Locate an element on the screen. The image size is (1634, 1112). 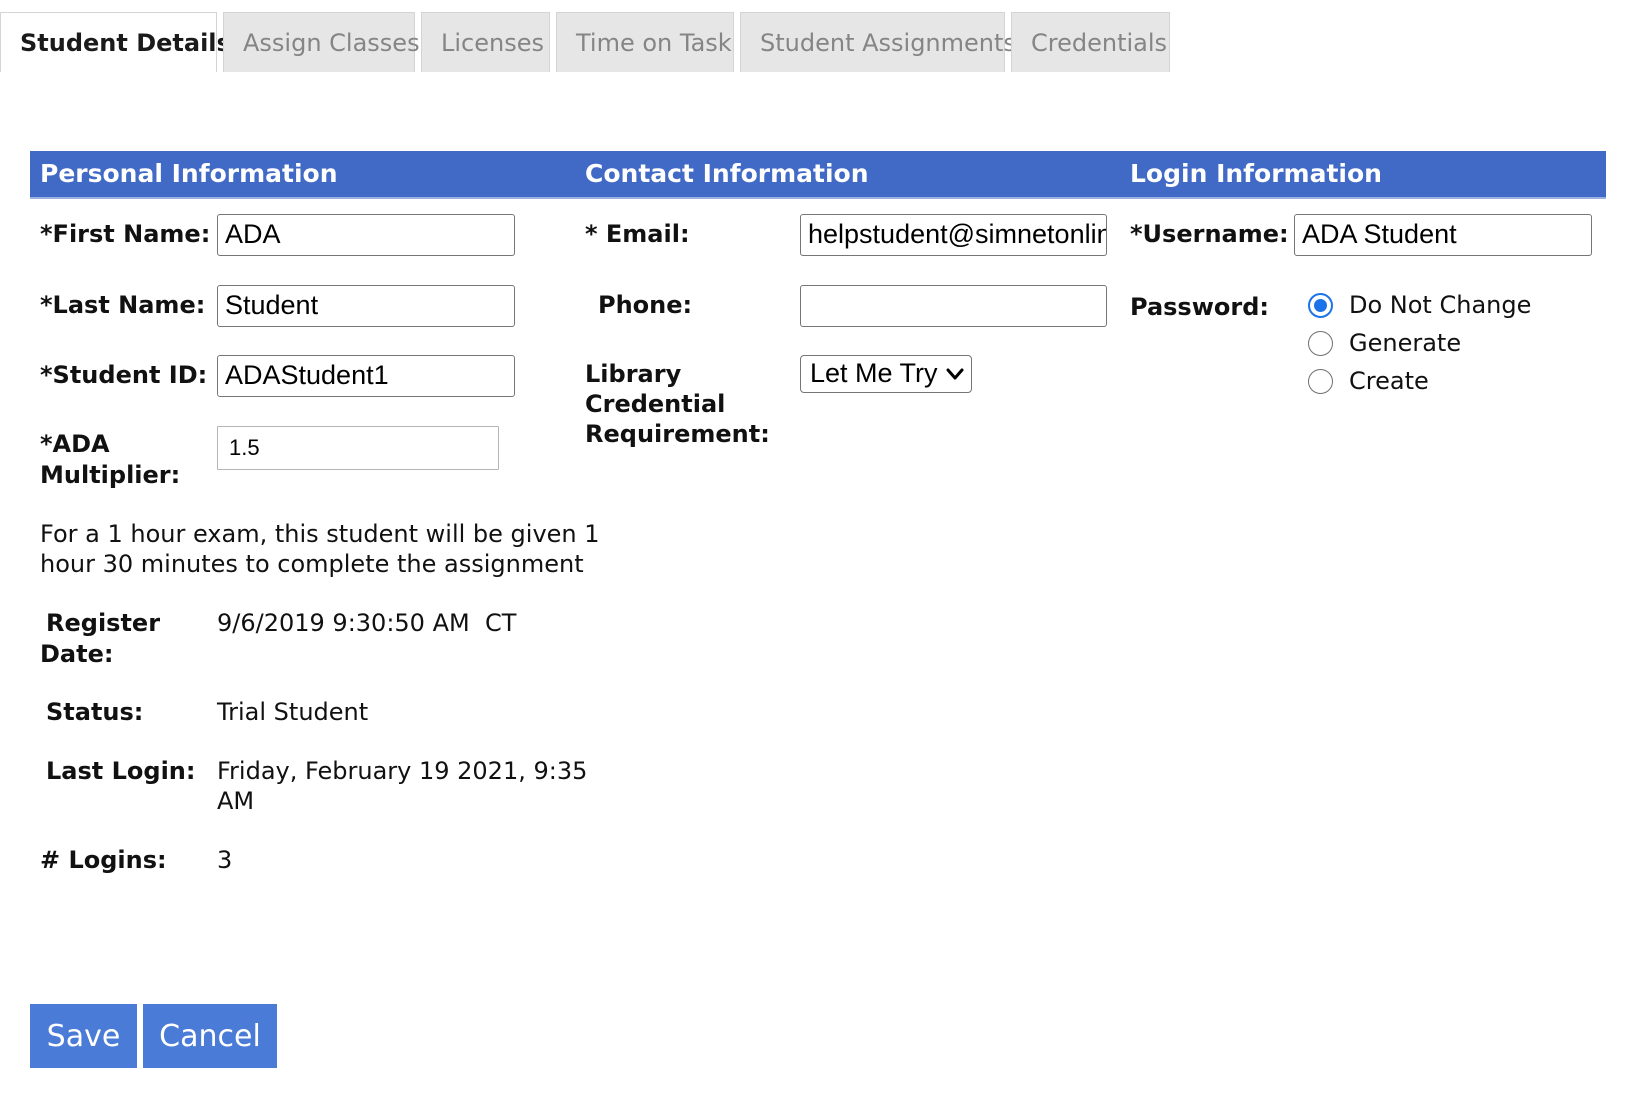
last-login-value: Friday, February 19 2021, 9:35 AM is located at coordinates (402, 786).